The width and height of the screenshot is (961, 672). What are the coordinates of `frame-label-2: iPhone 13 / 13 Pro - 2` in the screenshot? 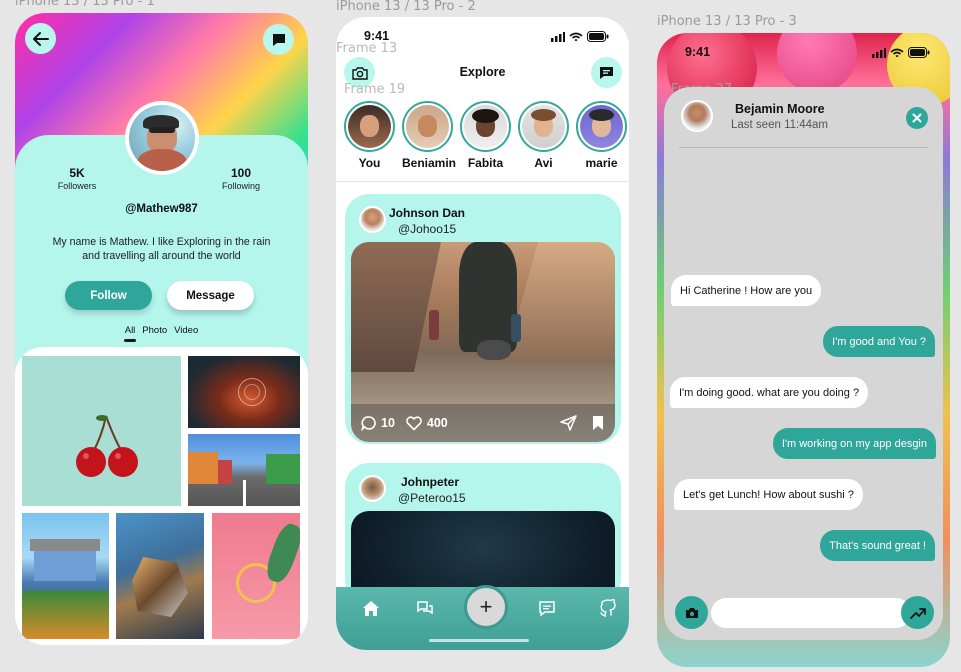 It's located at (406, 7).